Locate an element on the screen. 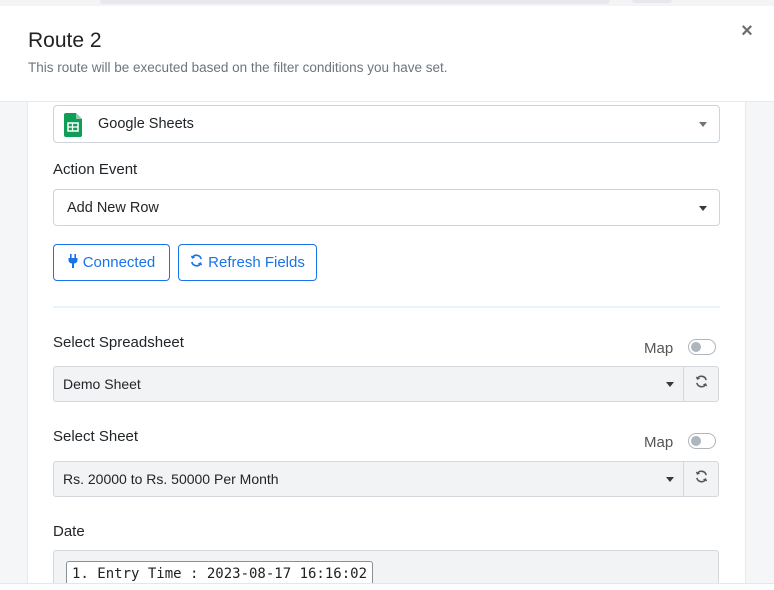  sheet-refresh-button is located at coordinates (701, 479).